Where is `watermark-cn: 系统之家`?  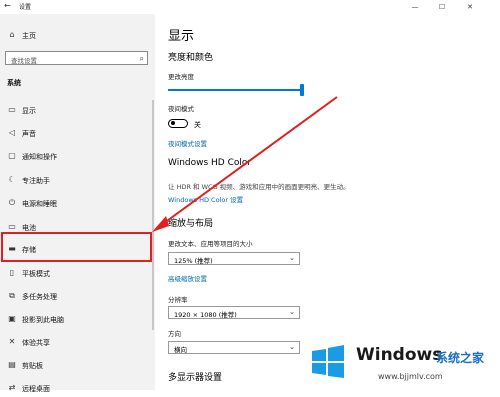 watermark-cn: 系统之家 is located at coordinates (460, 358).